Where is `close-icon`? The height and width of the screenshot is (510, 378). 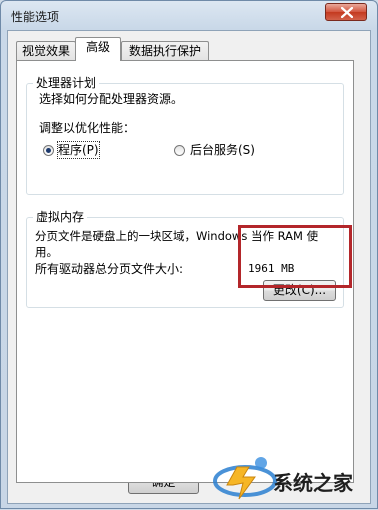
close-icon is located at coordinates (347, 12).